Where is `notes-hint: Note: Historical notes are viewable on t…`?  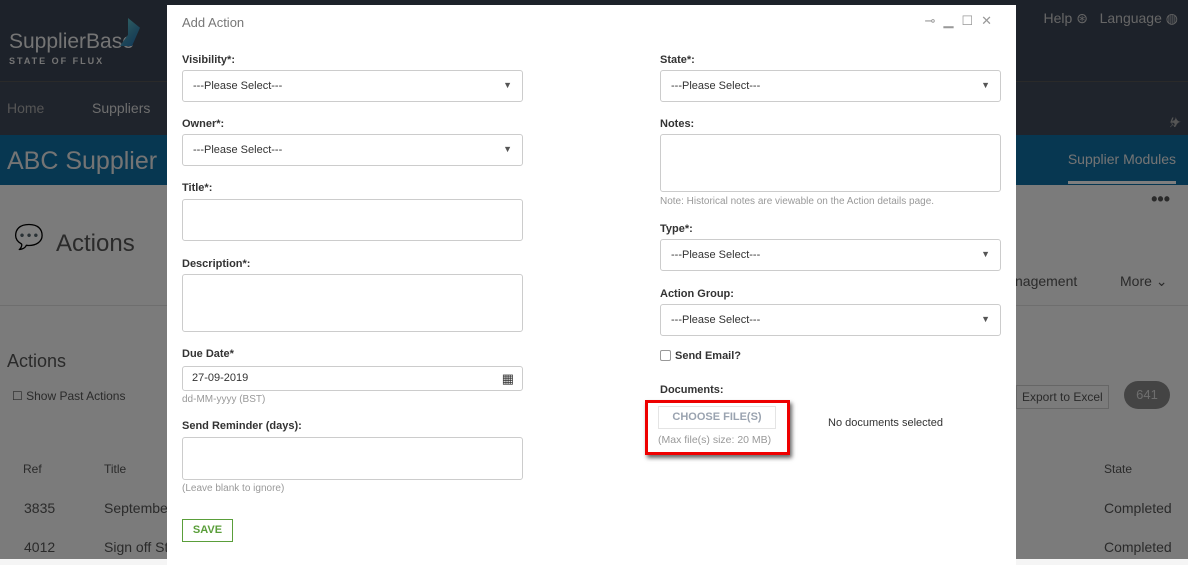
notes-hint: Note: Historical notes are viewable on t… is located at coordinates (797, 201).